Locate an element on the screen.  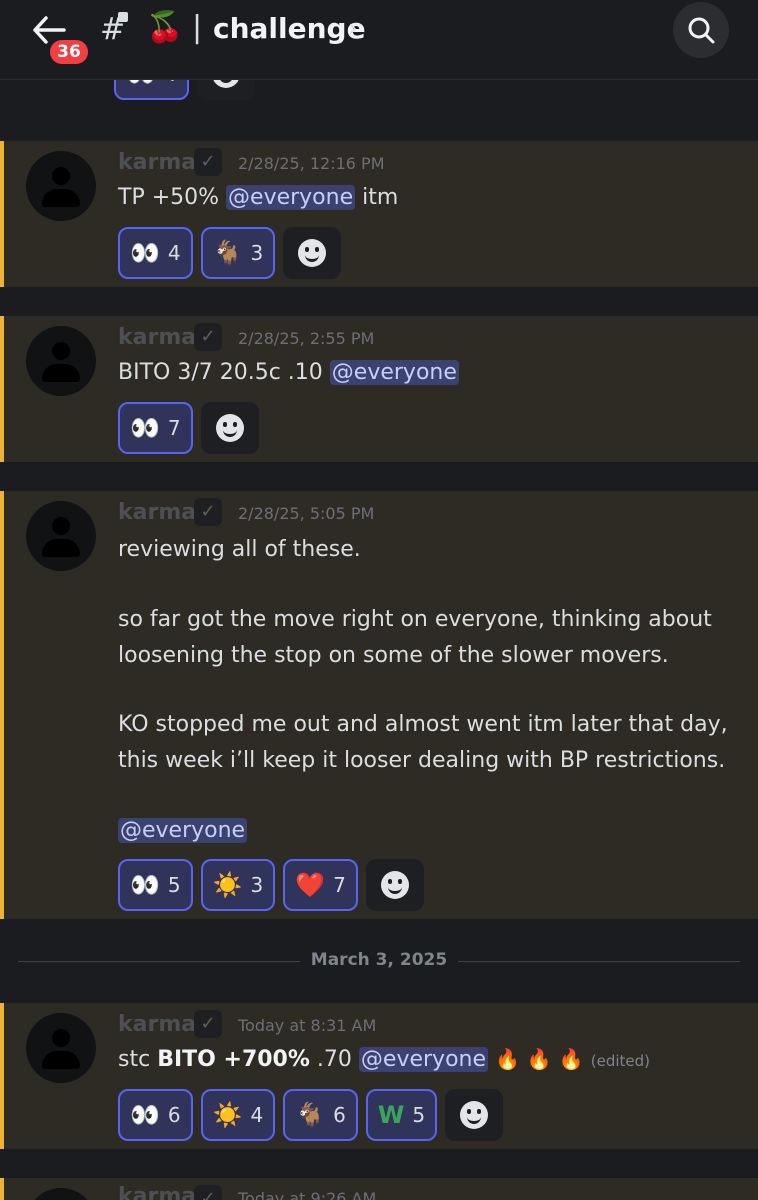
reaction-sun: ☀️ 4 is located at coordinates (238, 1115).